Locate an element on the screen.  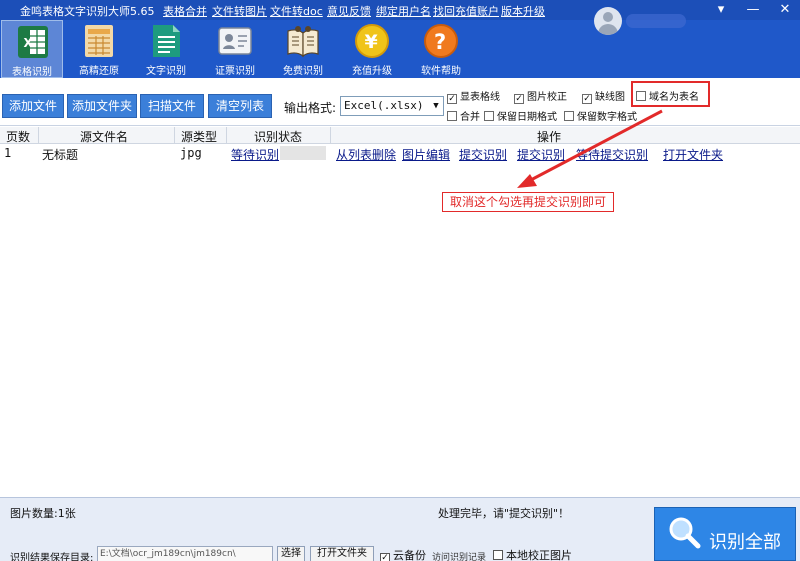
link-recover-account: 找回充值账户 is located at coordinates (466, 11).